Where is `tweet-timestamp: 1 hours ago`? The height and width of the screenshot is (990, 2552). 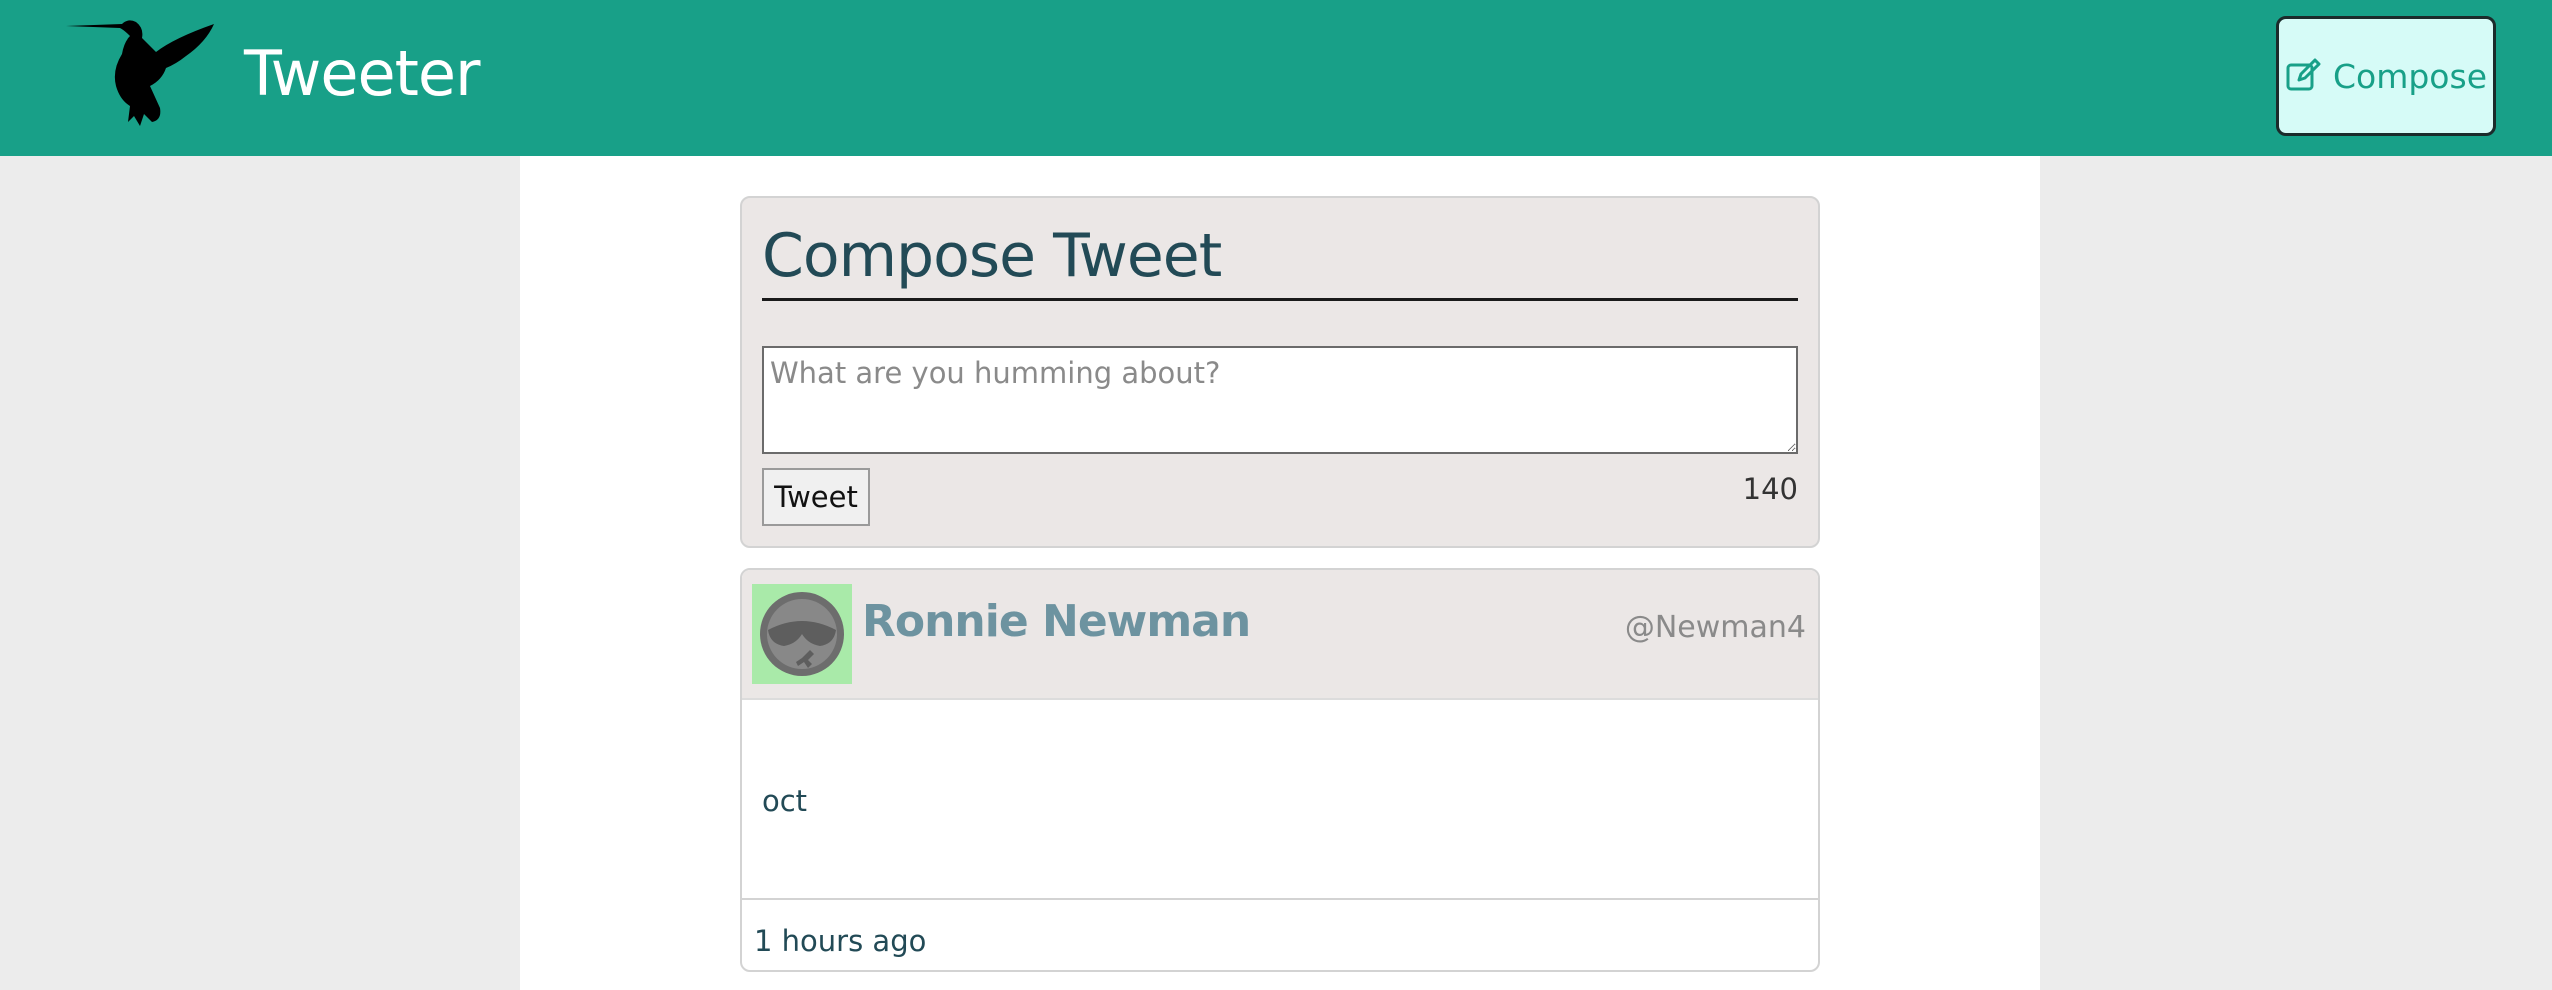 tweet-timestamp: 1 hours ago is located at coordinates (840, 941).